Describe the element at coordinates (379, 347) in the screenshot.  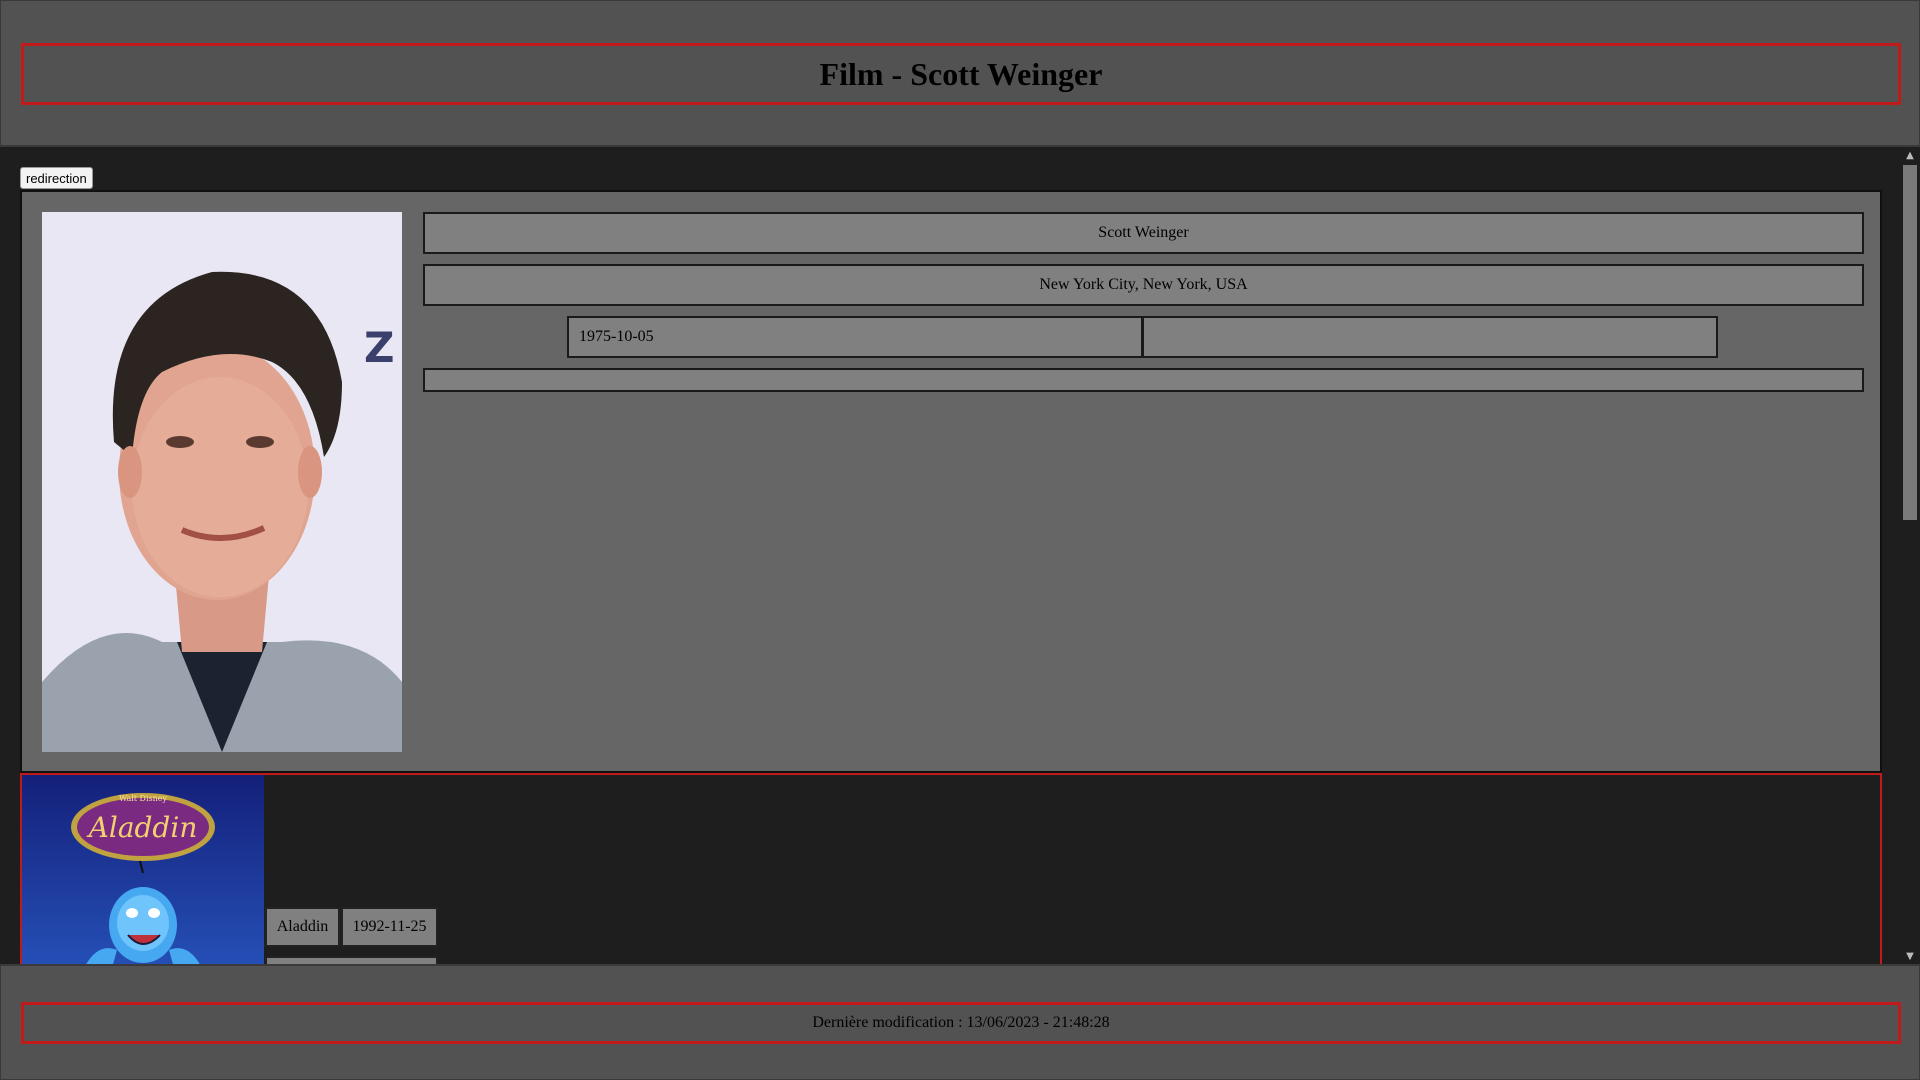
I see `svg-text: Z` at that location.